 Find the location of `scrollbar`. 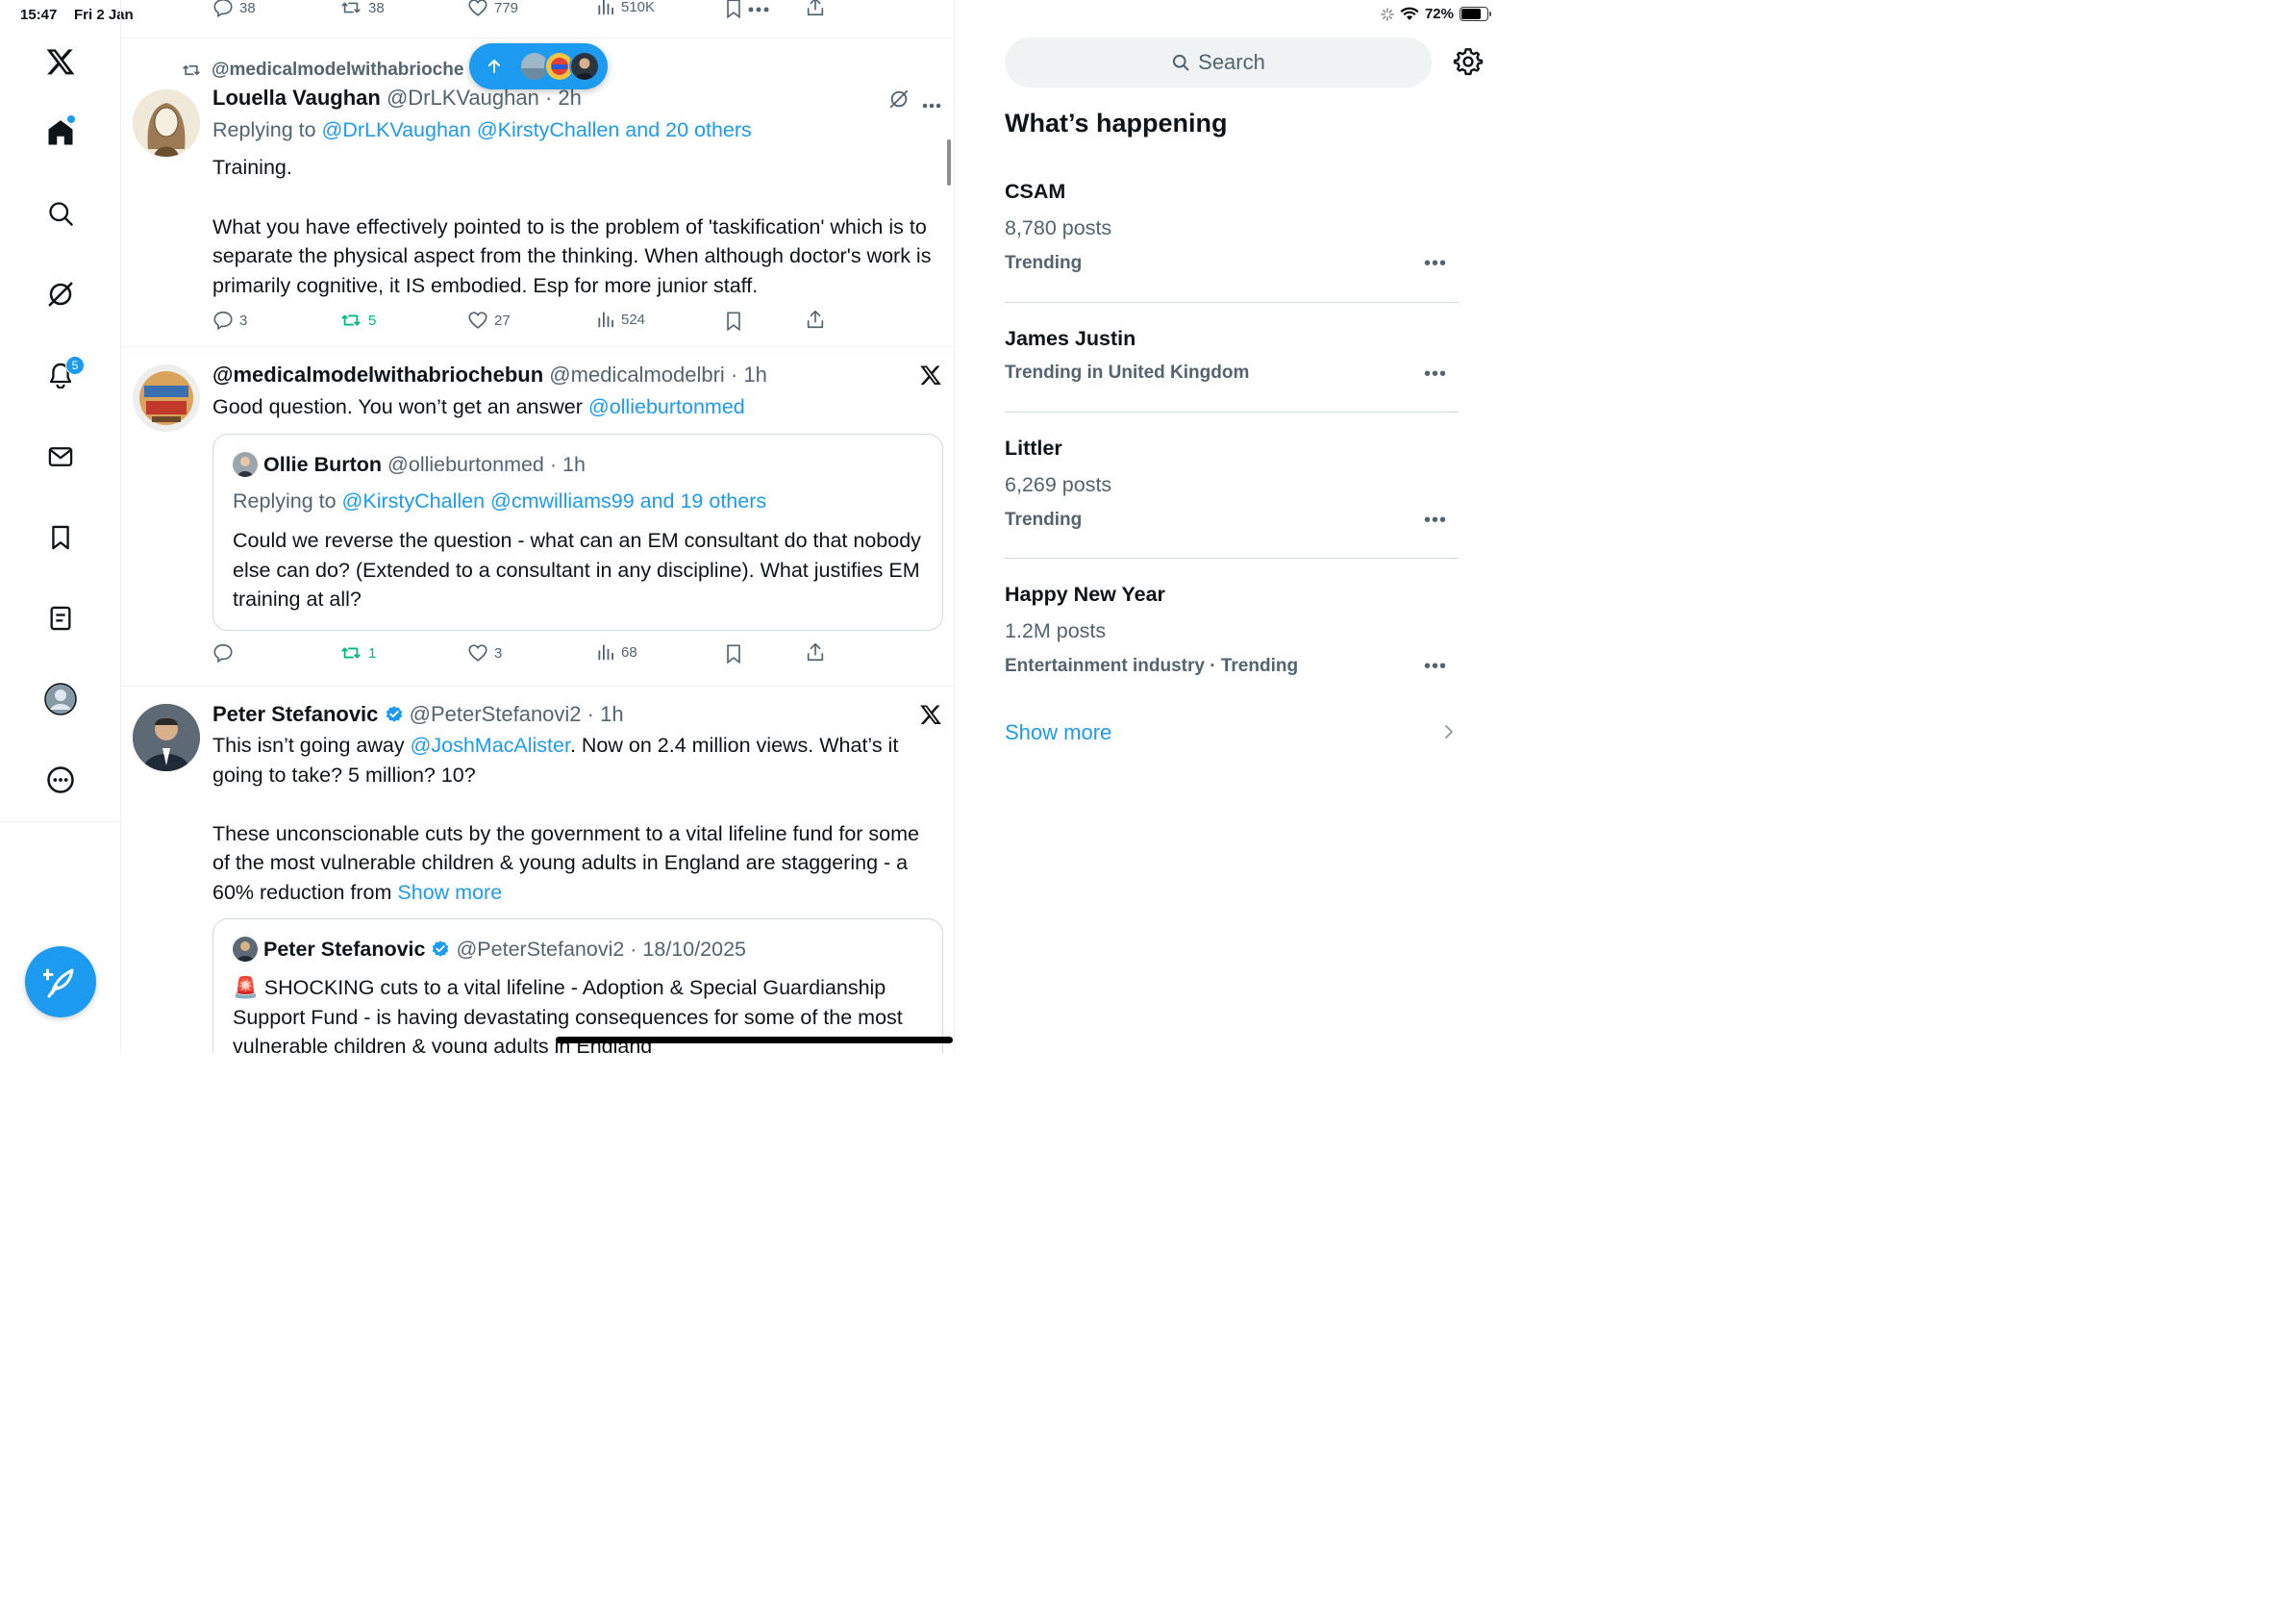

scrollbar is located at coordinates (949, 162).